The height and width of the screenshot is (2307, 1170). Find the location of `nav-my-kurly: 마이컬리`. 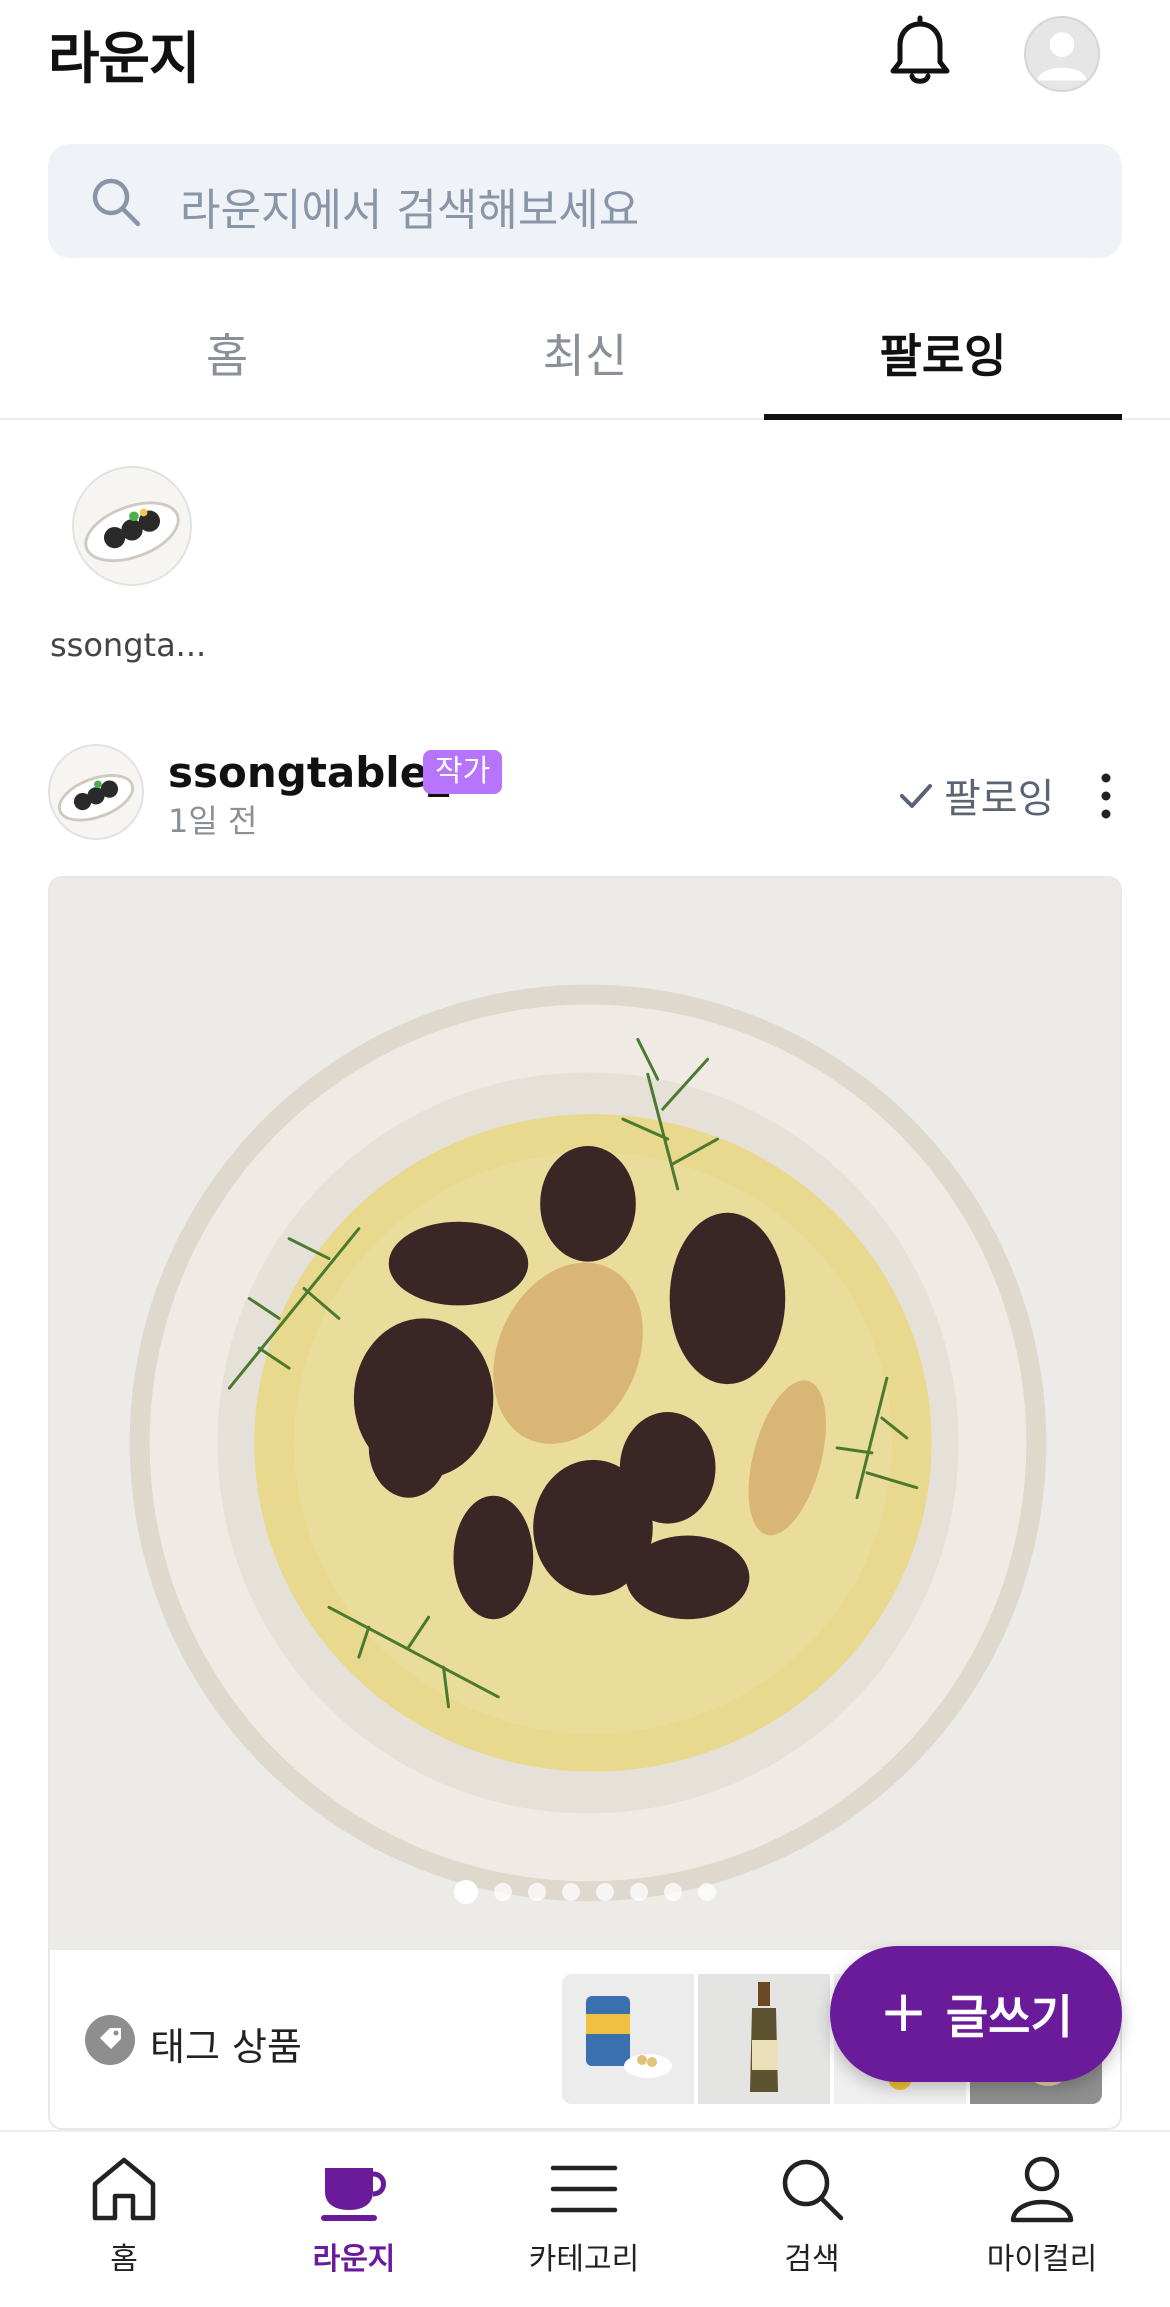

nav-my-kurly: 마이컬리 is located at coordinates (1042, 2215).